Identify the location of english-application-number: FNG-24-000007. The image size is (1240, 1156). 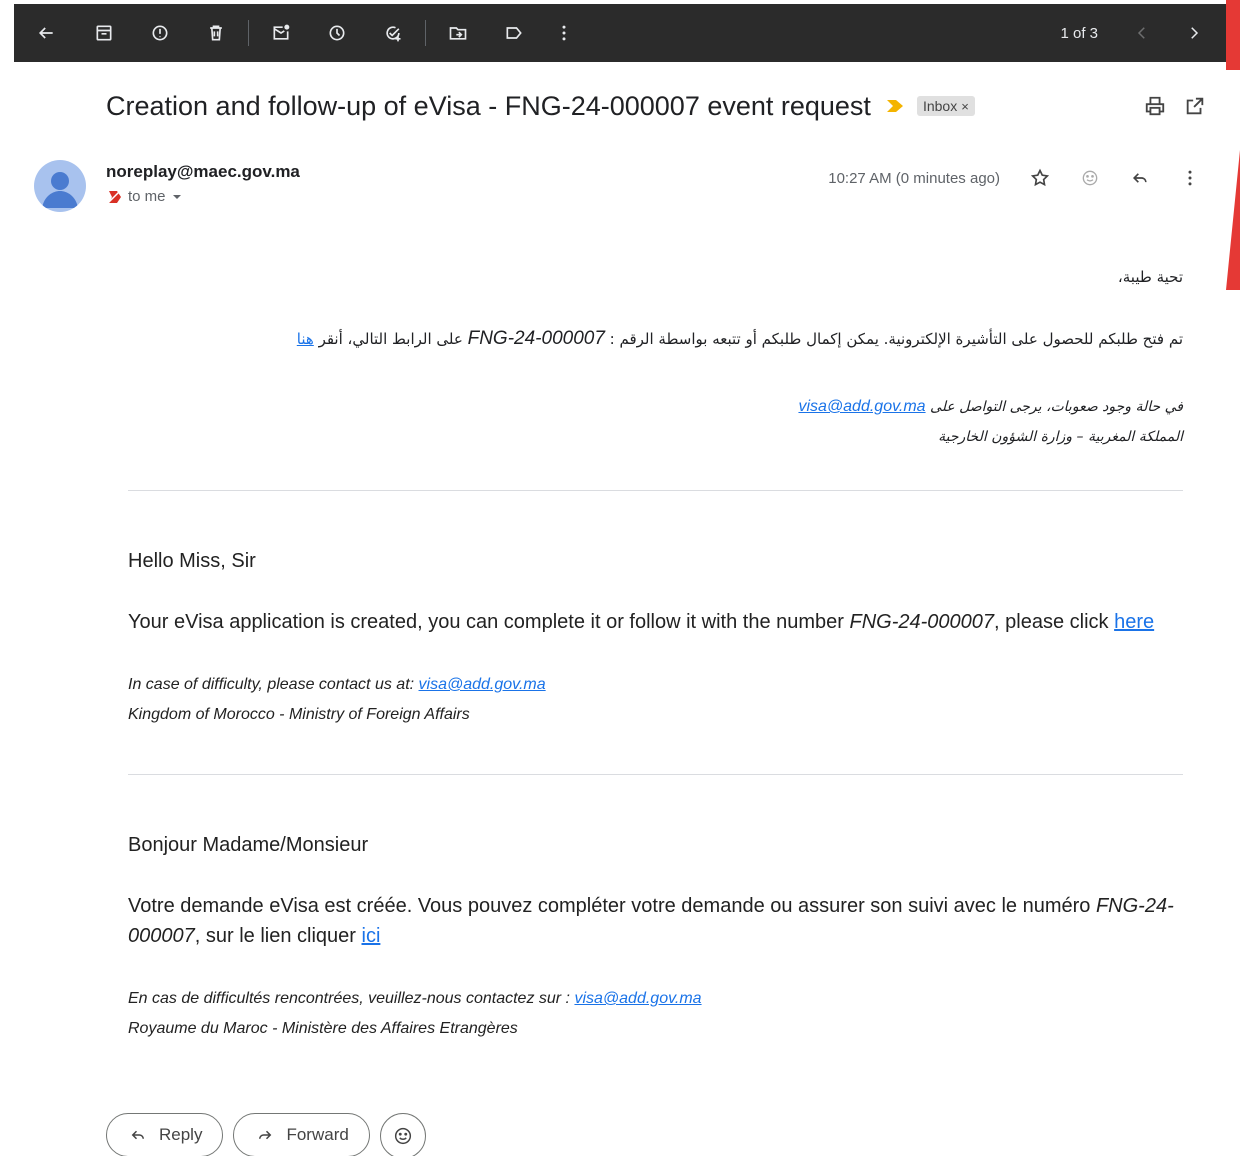
(922, 622).